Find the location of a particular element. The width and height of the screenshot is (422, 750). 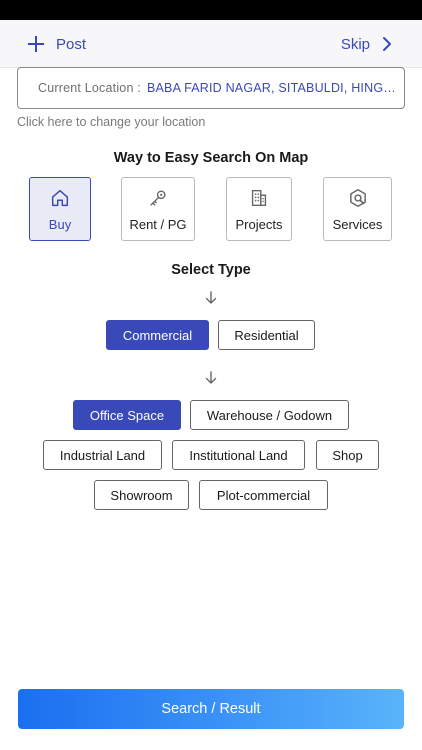

category-projects: Projects is located at coordinates (259, 209).